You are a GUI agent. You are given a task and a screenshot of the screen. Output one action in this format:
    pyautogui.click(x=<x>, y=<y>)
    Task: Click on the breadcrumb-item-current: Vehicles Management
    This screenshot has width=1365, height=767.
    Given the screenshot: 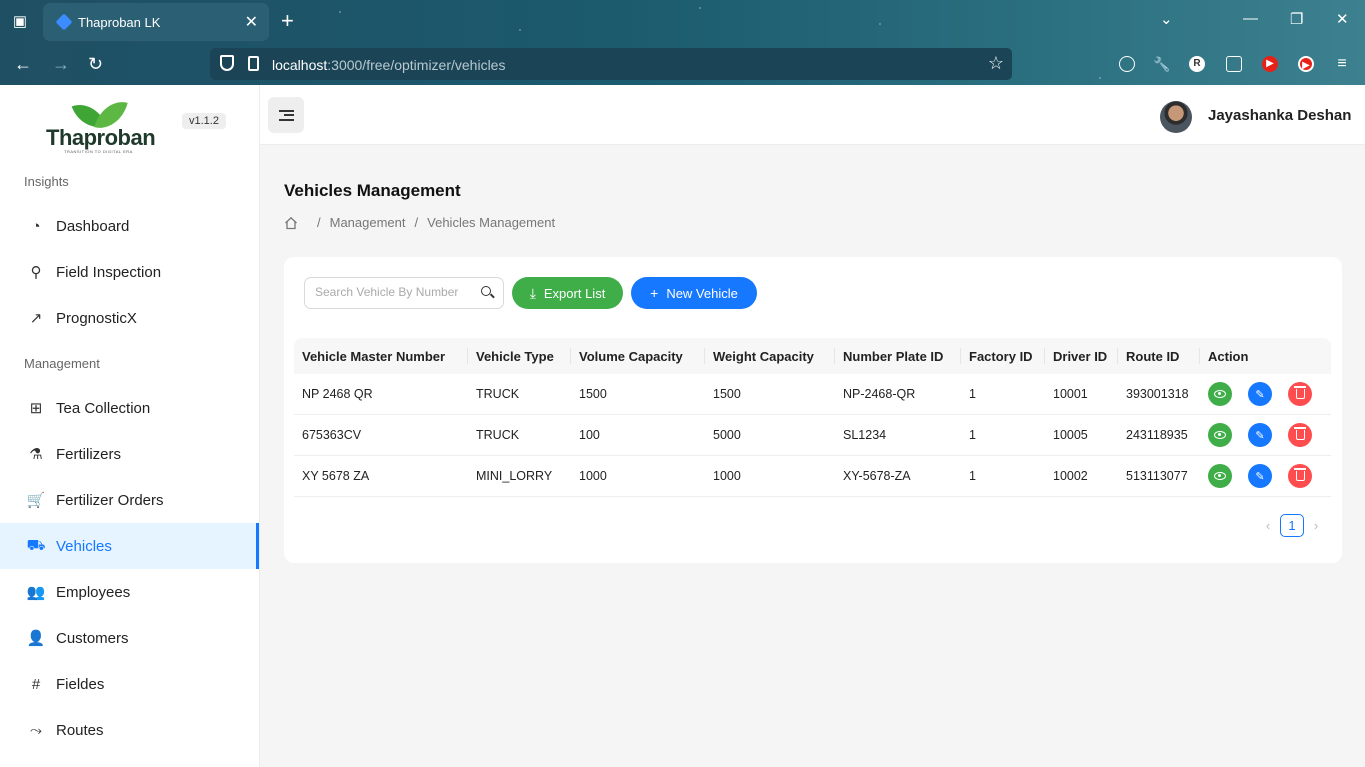 What is the action you would take?
    pyautogui.click(x=491, y=222)
    